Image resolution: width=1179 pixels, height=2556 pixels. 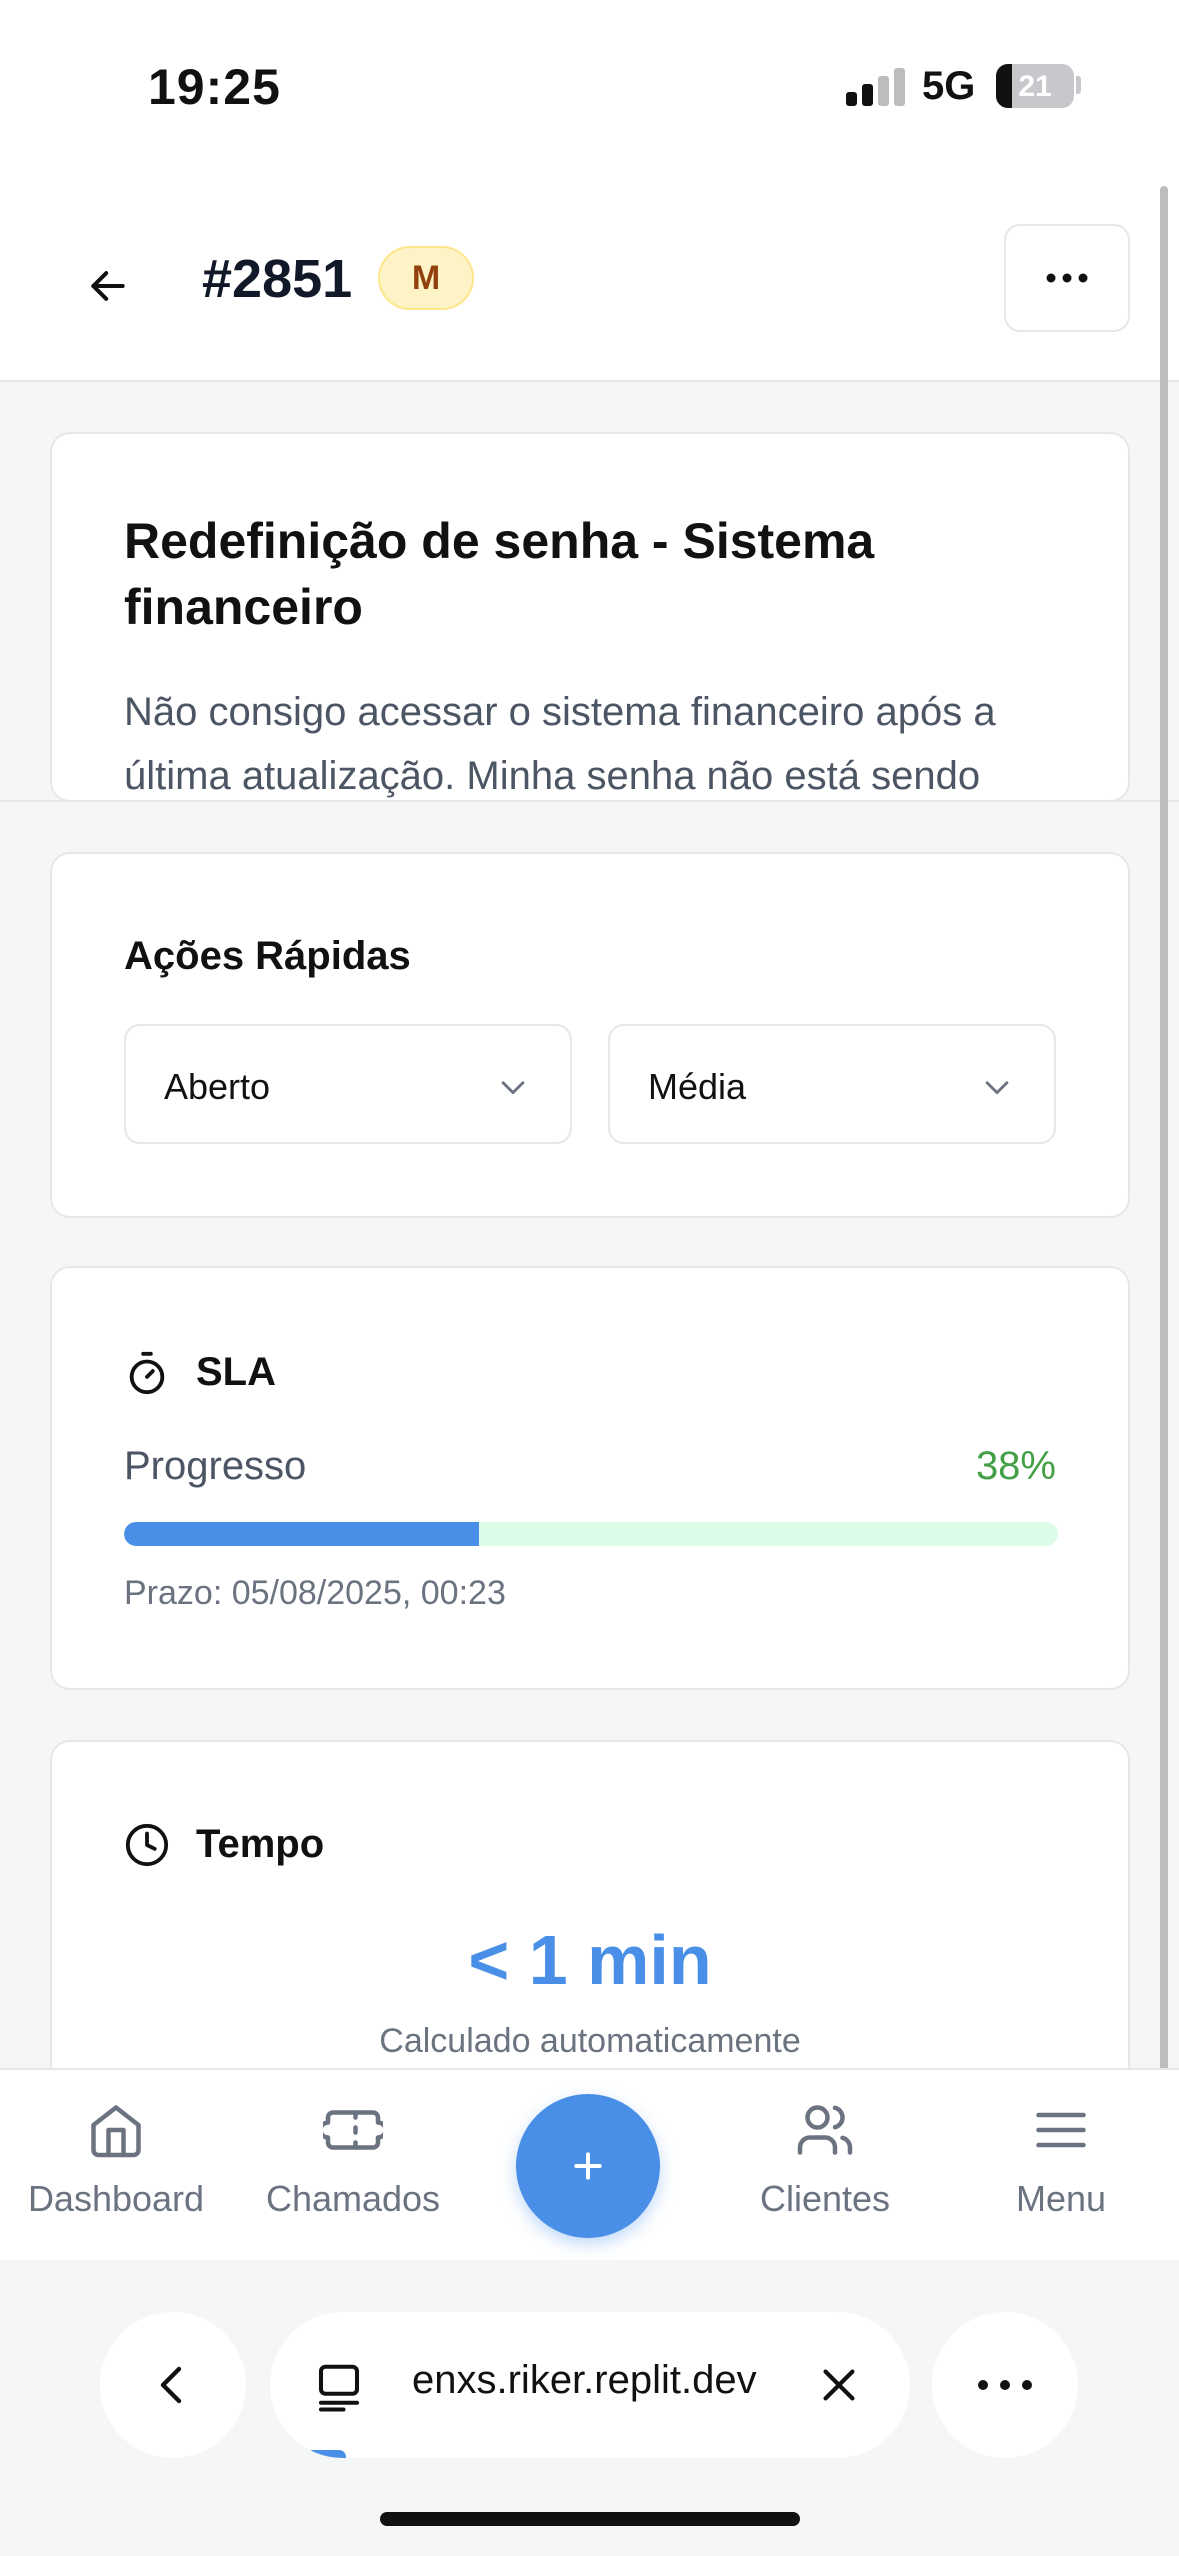 I want to click on page-load-indicator, so click(x=326, y=2454).